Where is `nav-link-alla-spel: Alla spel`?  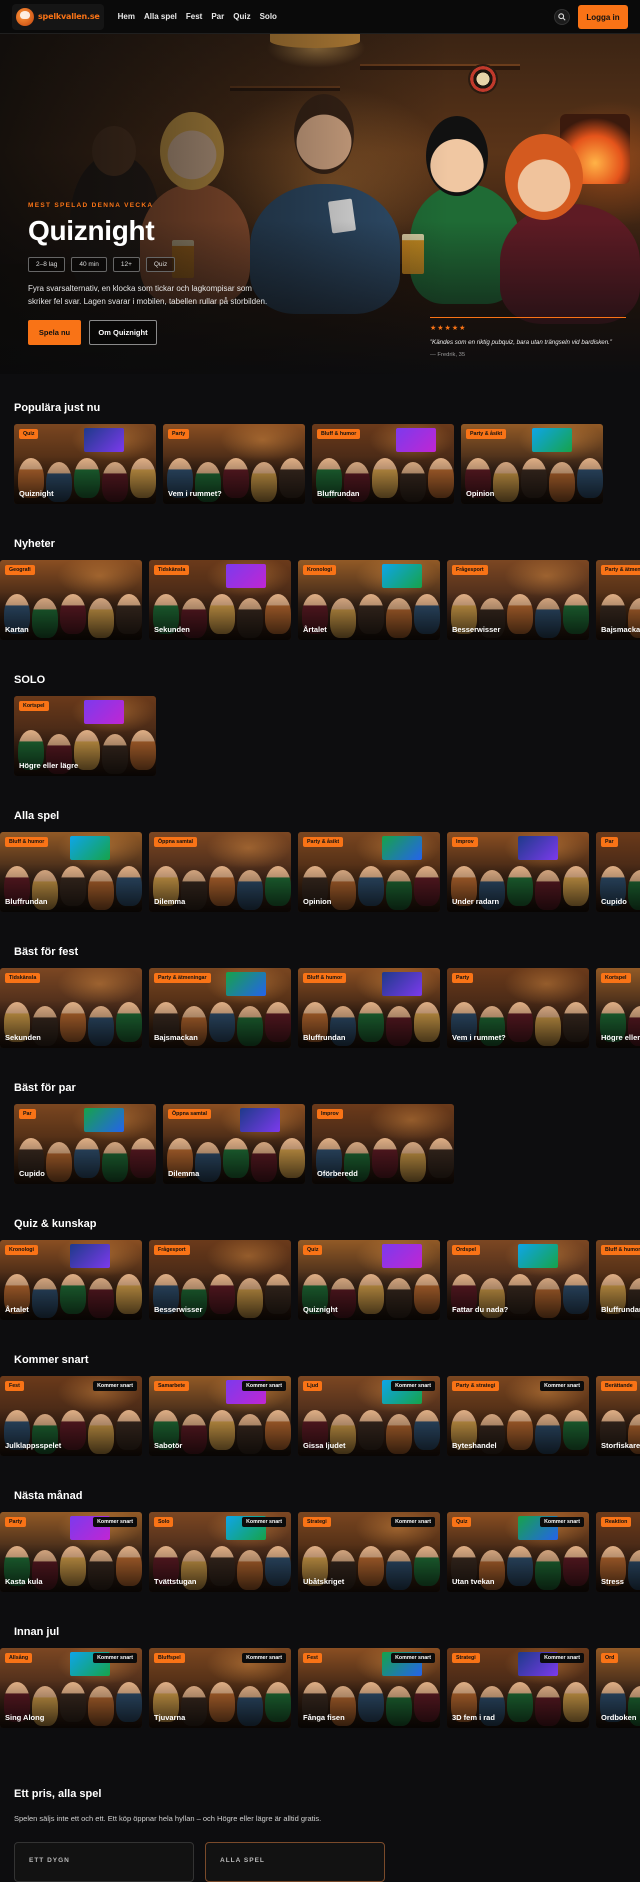
nav-link-alla-spel: Alla spel is located at coordinates (160, 16).